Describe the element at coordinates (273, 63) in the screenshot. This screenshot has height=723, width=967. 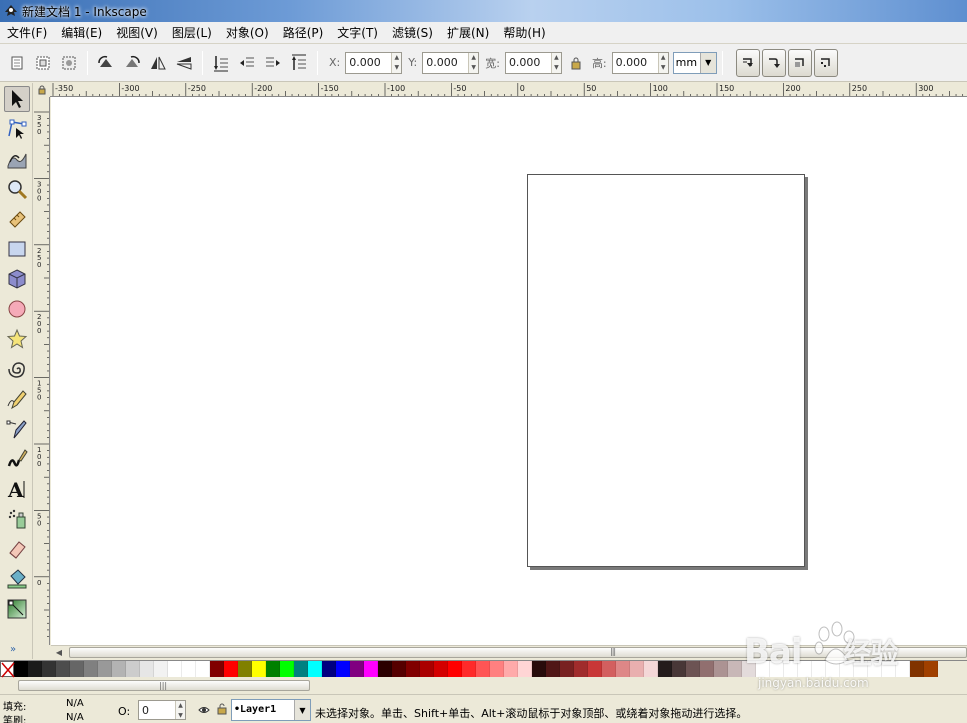
I see `raise-button` at that location.